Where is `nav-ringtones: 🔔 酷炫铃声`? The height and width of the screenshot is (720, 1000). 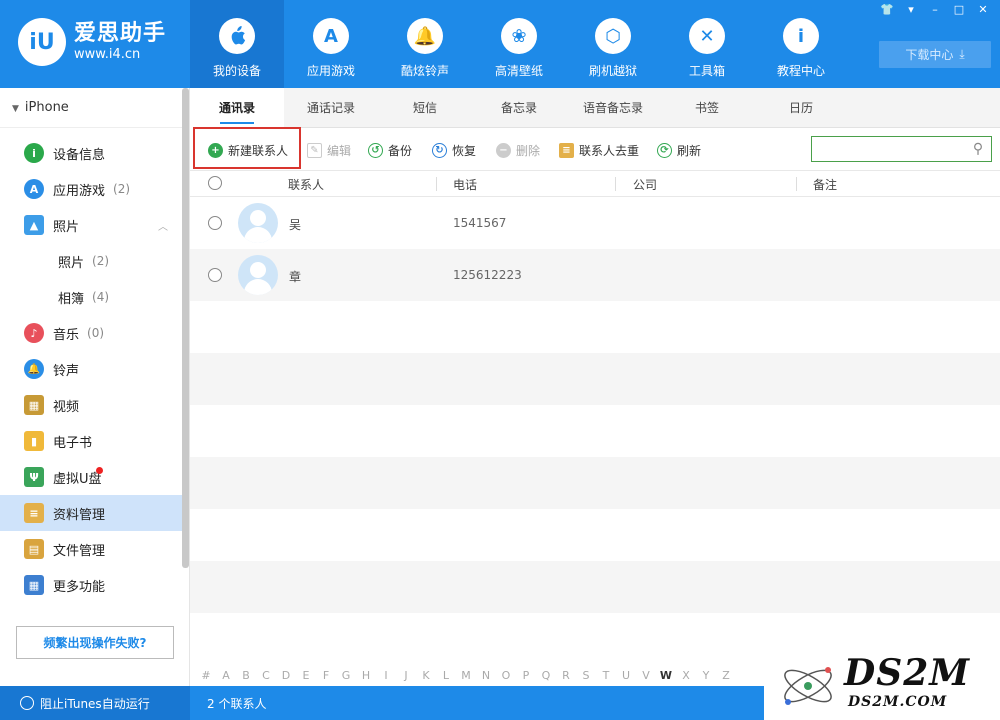 nav-ringtones: 🔔 酷炫铃声 is located at coordinates (425, 44).